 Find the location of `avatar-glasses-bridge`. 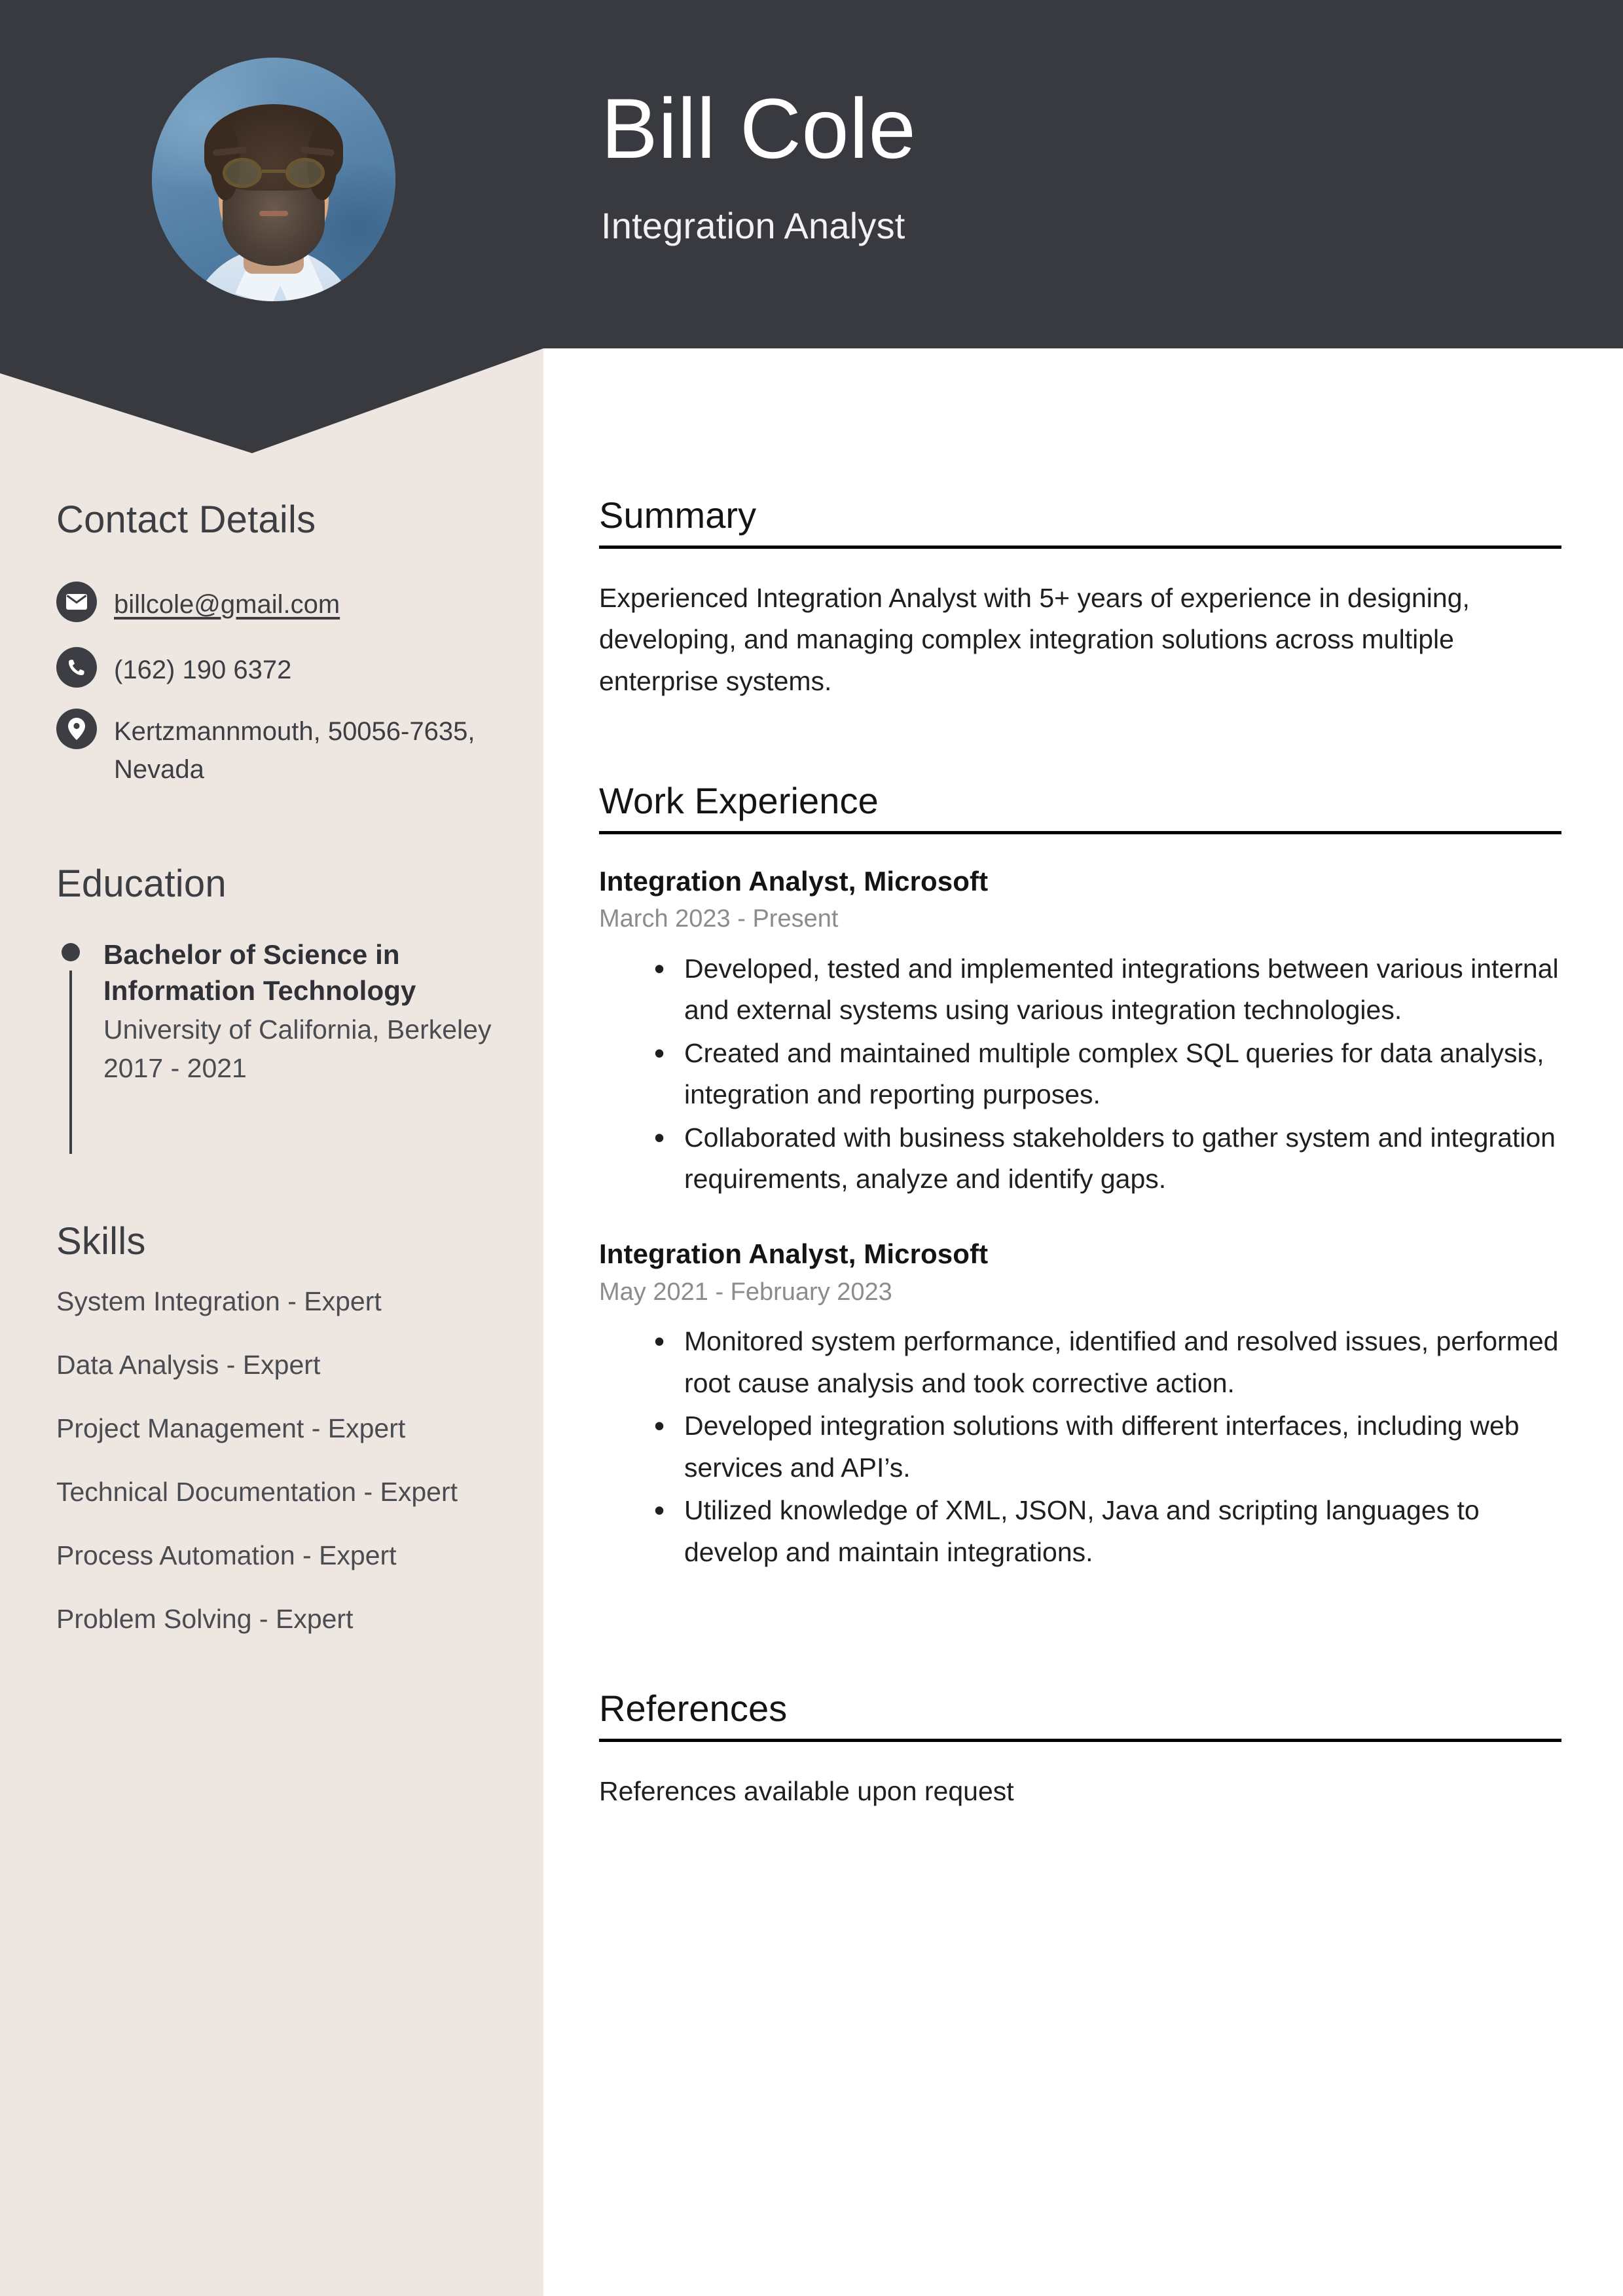

avatar-glasses-bridge is located at coordinates (273, 171).